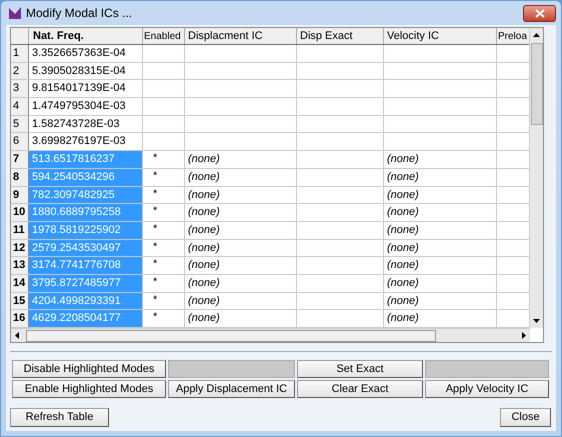 This screenshot has width=562, height=437. Describe the element at coordinates (487, 389) in the screenshot. I see `action-button: Apply Velocity IC` at that location.